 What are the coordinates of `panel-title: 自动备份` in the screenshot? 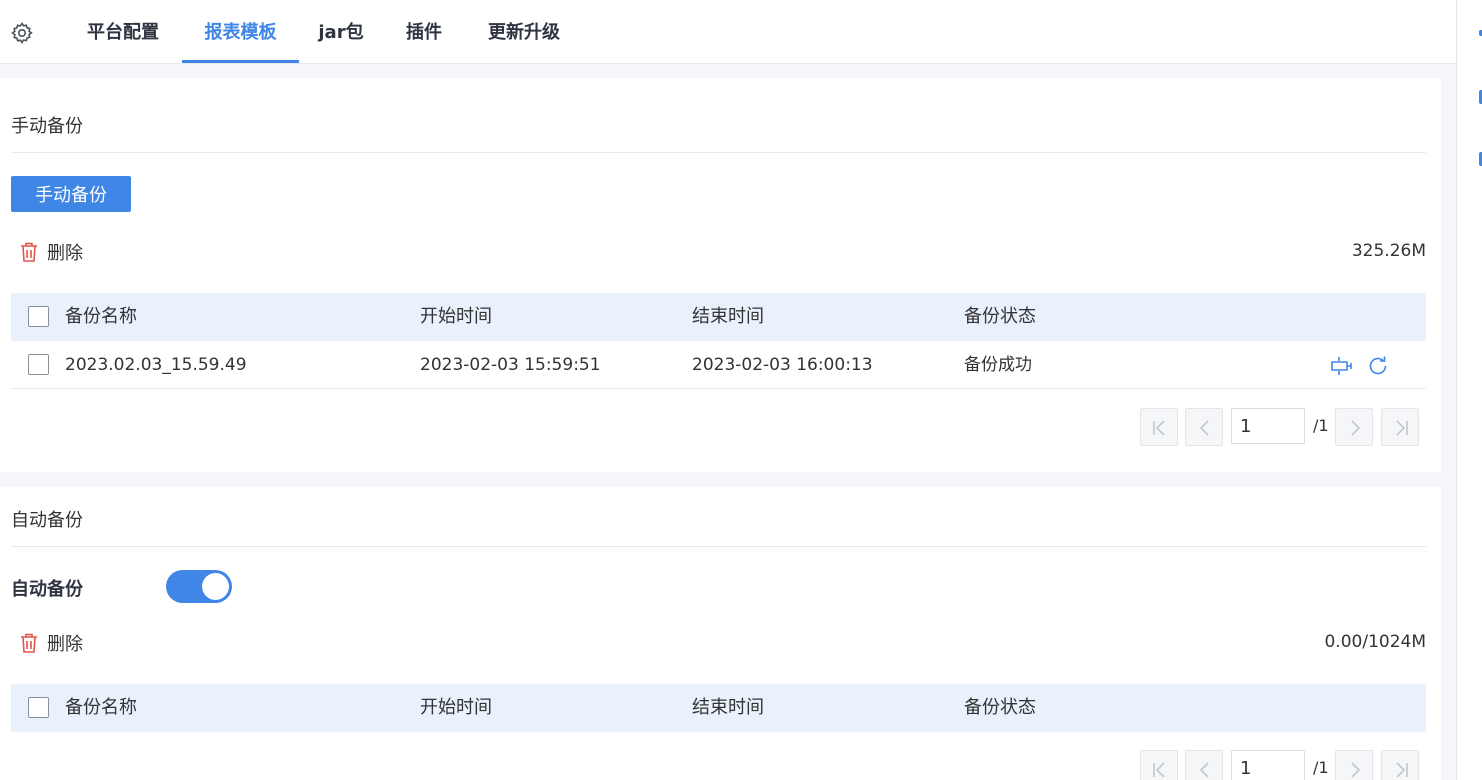 It's located at (47, 520).